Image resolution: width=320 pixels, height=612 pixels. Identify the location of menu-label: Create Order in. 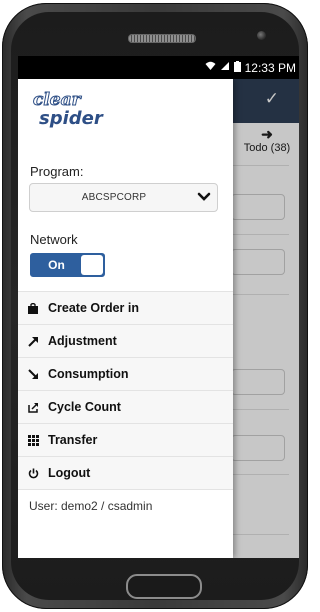
(94, 308).